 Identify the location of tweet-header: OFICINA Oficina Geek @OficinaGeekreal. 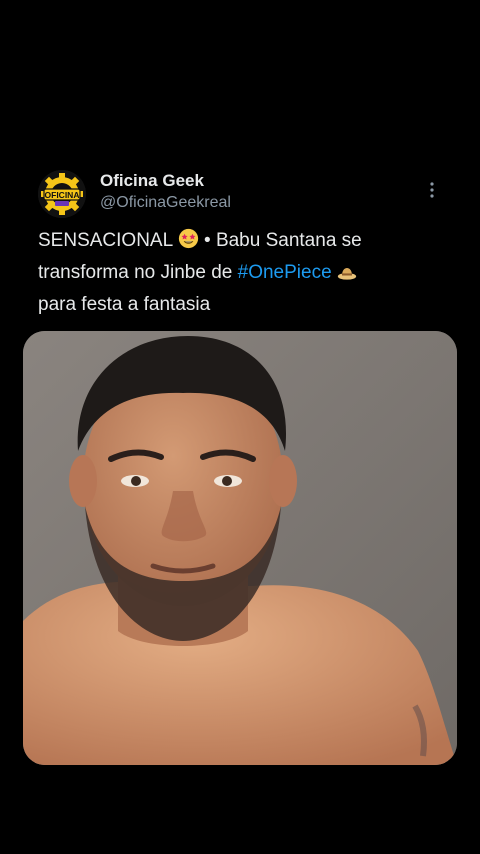
(240, 192).